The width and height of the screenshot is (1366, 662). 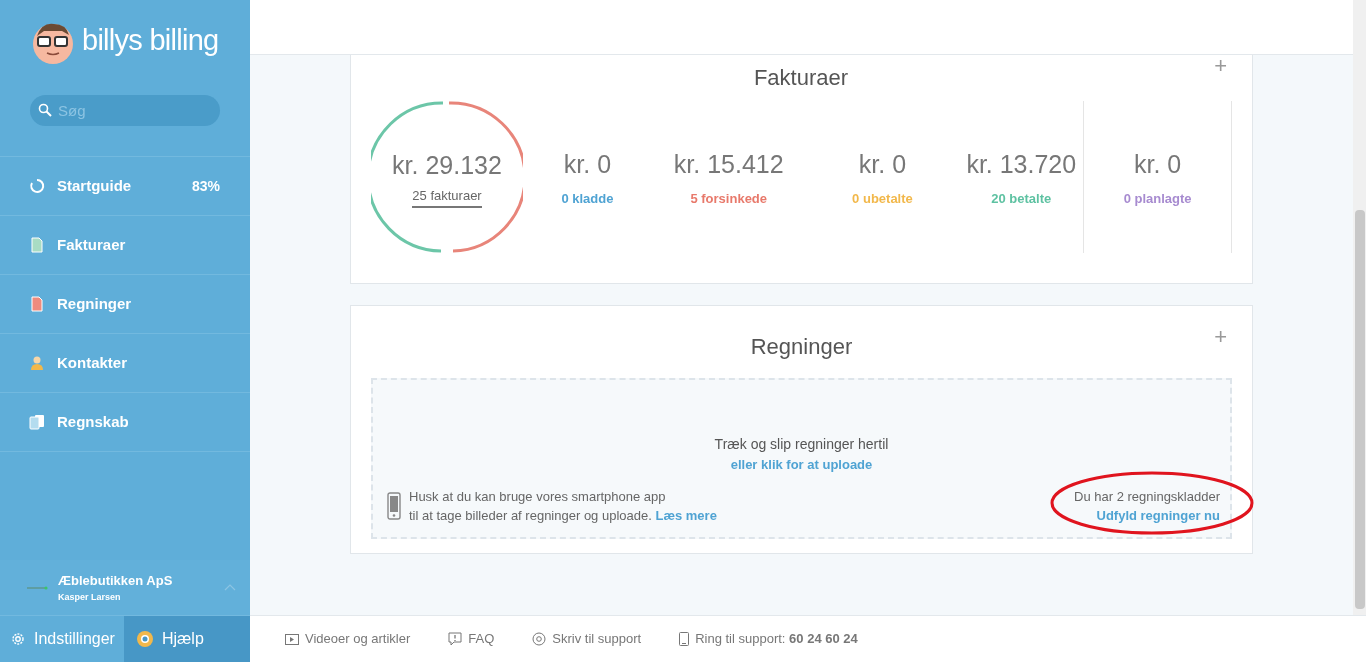 What do you see at coordinates (447, 165) in the screenshot?
I see `total-amount: kr. 29.132` at bounding box center [447, 165].